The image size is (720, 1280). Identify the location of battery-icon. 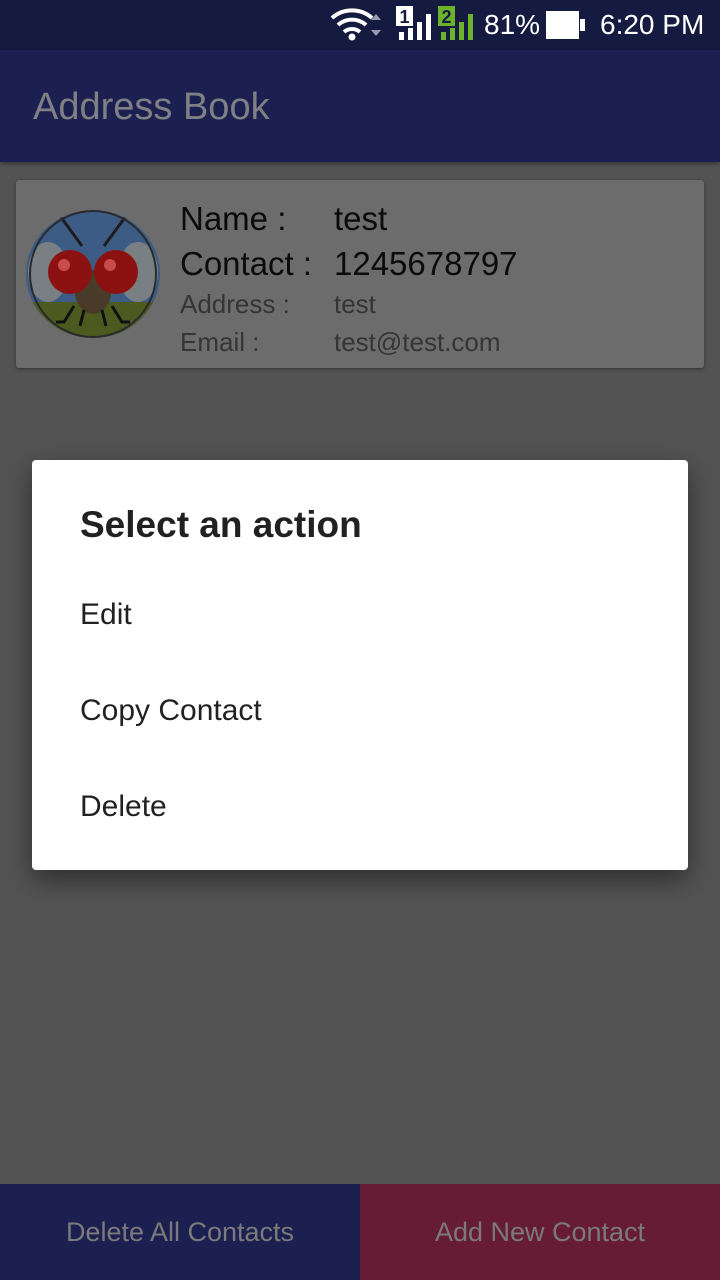
(566, 27).